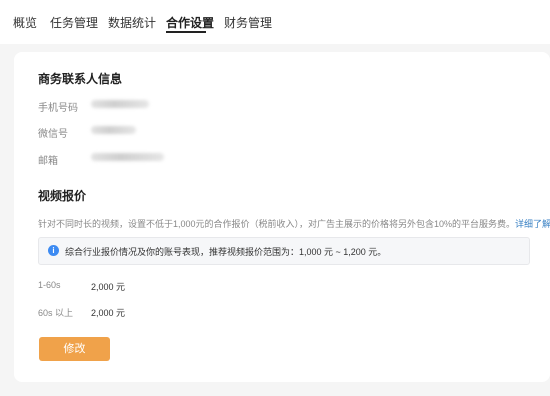 The image size is (550, 396). I want to click on tab-task-management: 任务管理, so click(74, 22).